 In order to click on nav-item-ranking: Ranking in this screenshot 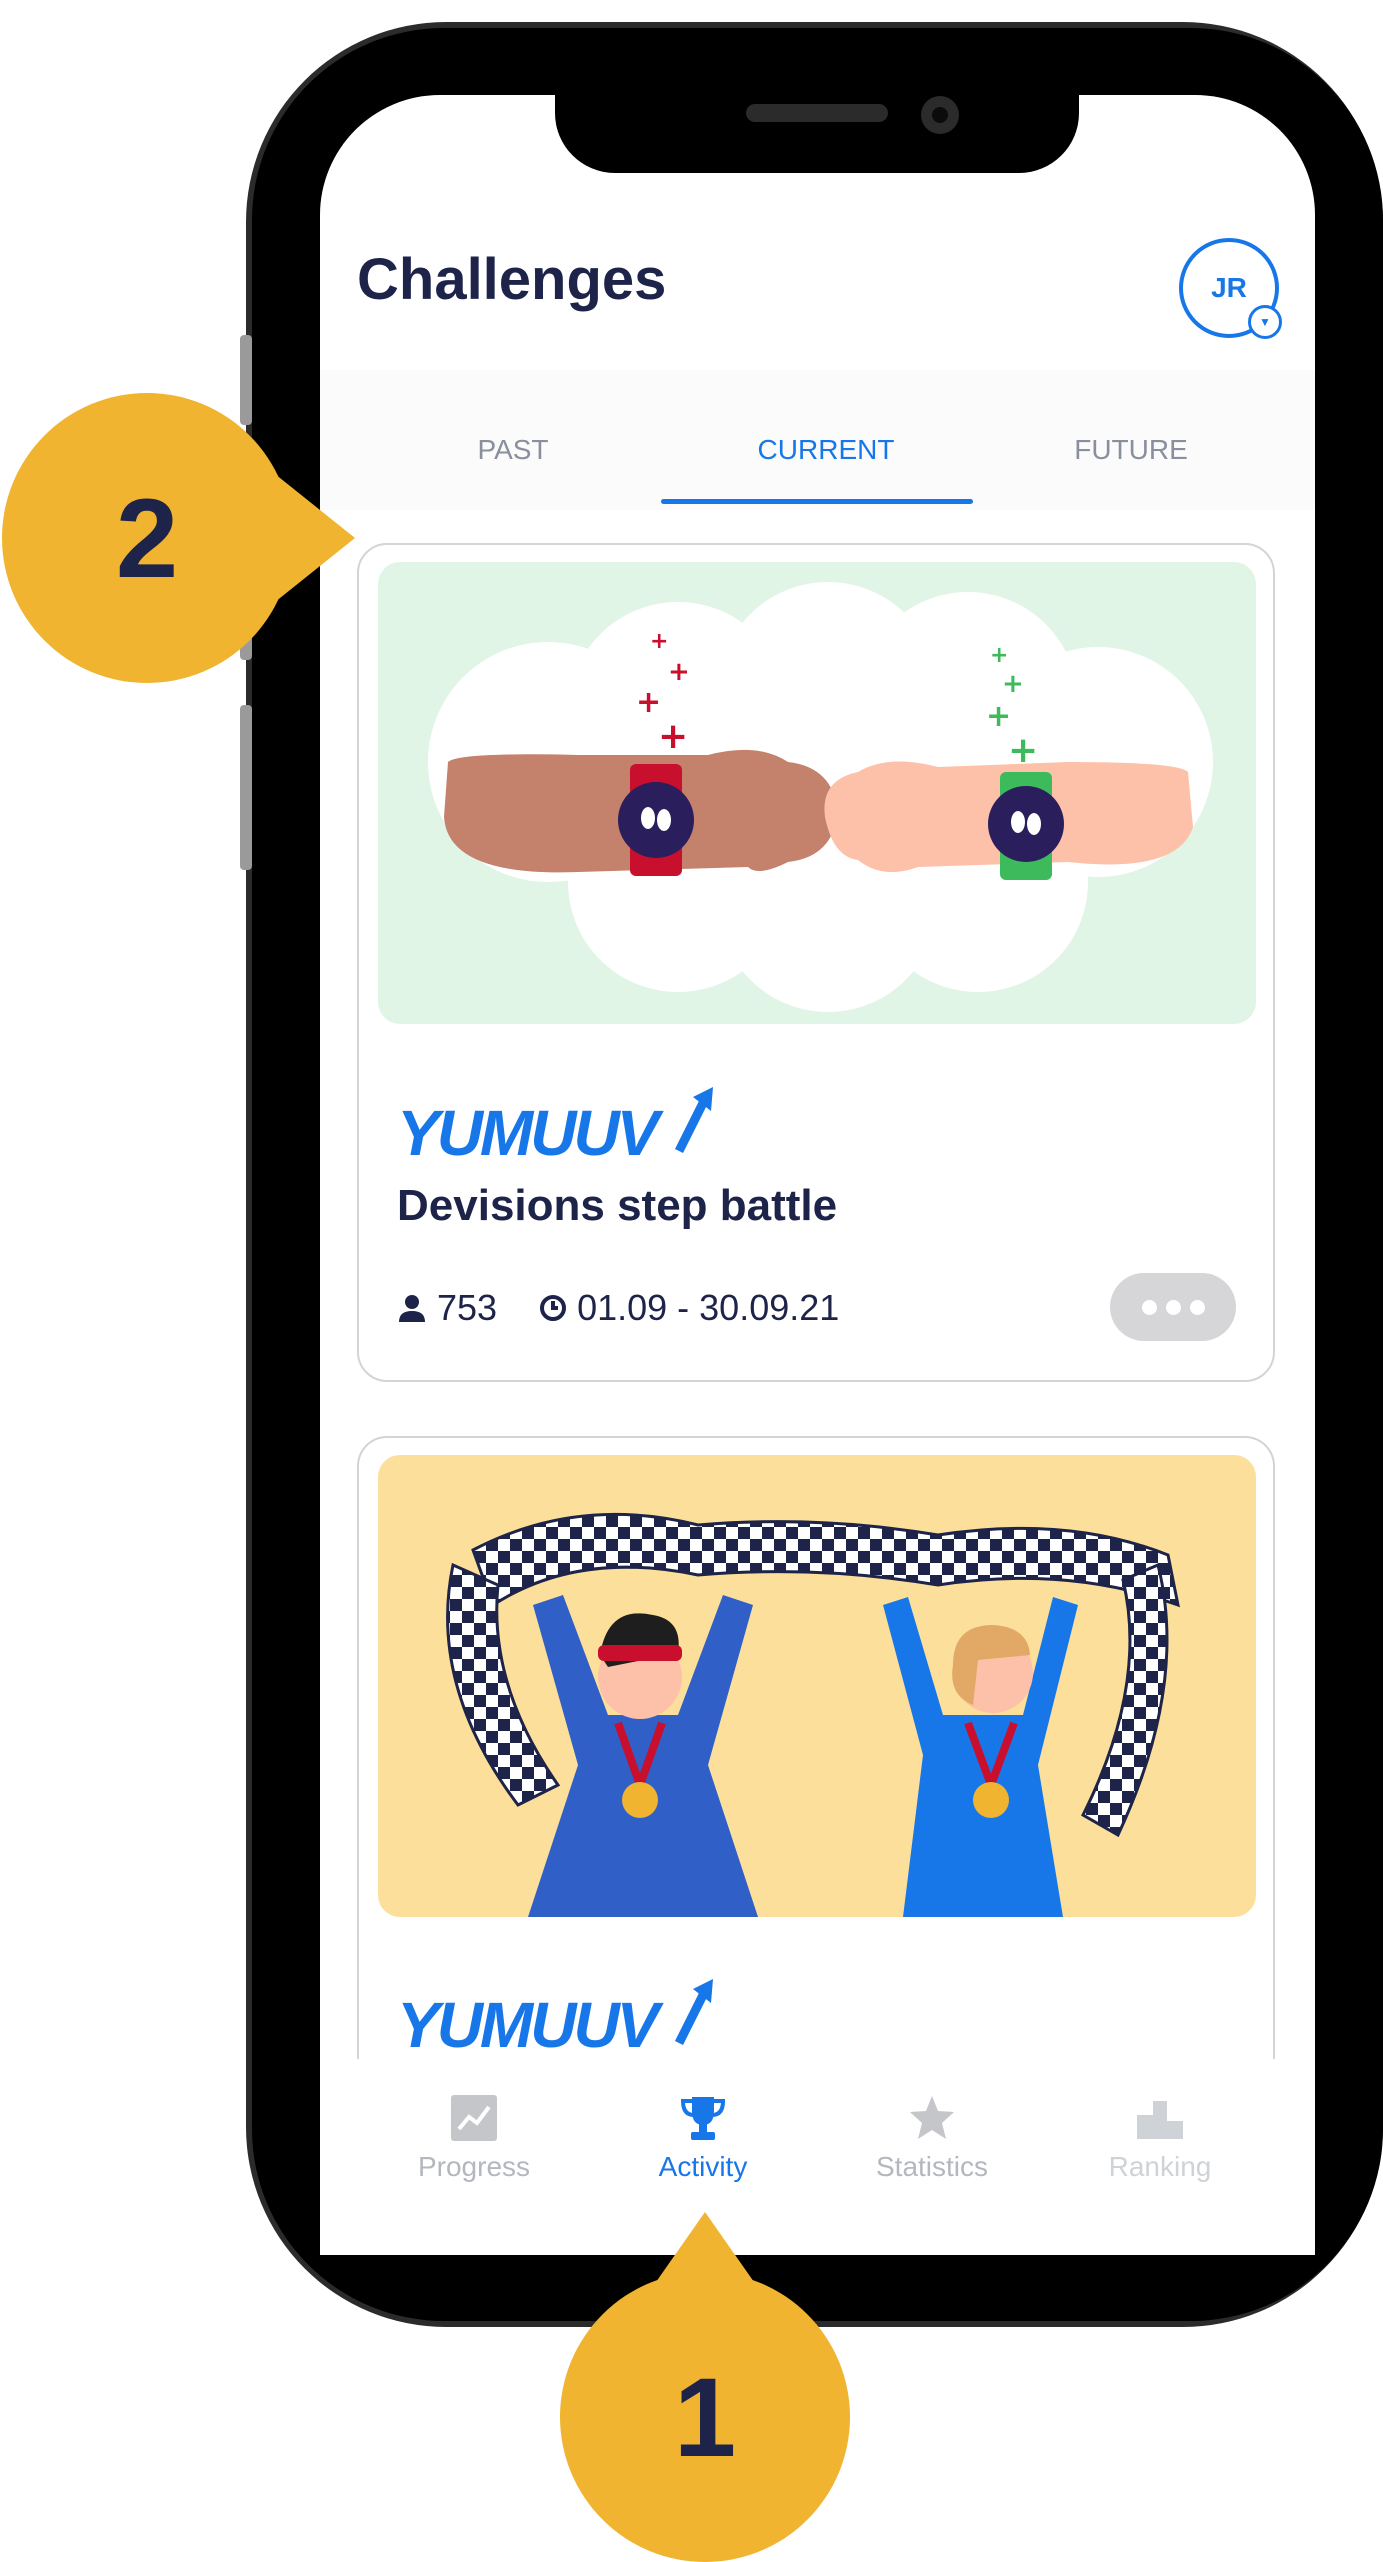, I will do `click(1160, 2138)`.